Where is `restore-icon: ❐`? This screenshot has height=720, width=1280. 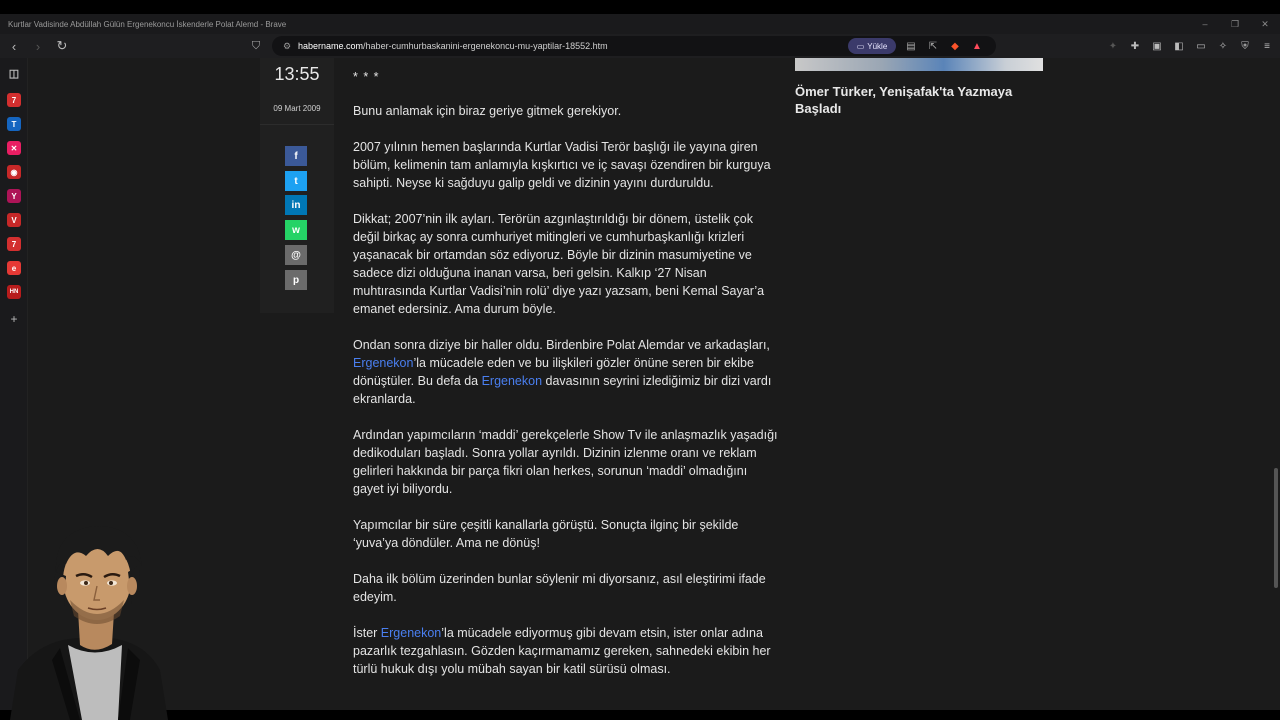 restore-icon: ❐ is located at coordinates (1235, 24).